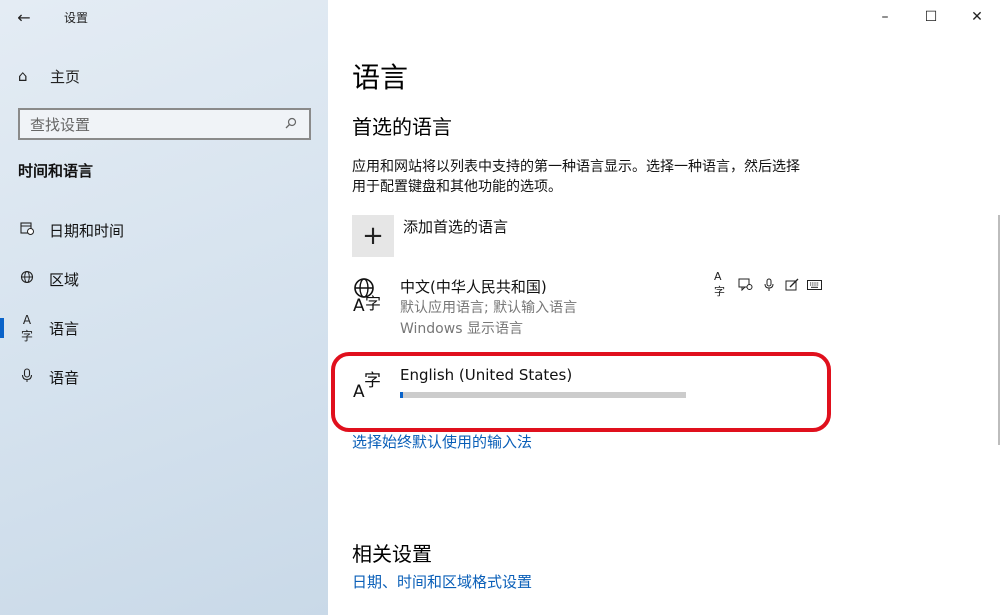 This screenshot has width=1000, height=615. I want to click on maximize-icon: ☐, so click(931, 17).